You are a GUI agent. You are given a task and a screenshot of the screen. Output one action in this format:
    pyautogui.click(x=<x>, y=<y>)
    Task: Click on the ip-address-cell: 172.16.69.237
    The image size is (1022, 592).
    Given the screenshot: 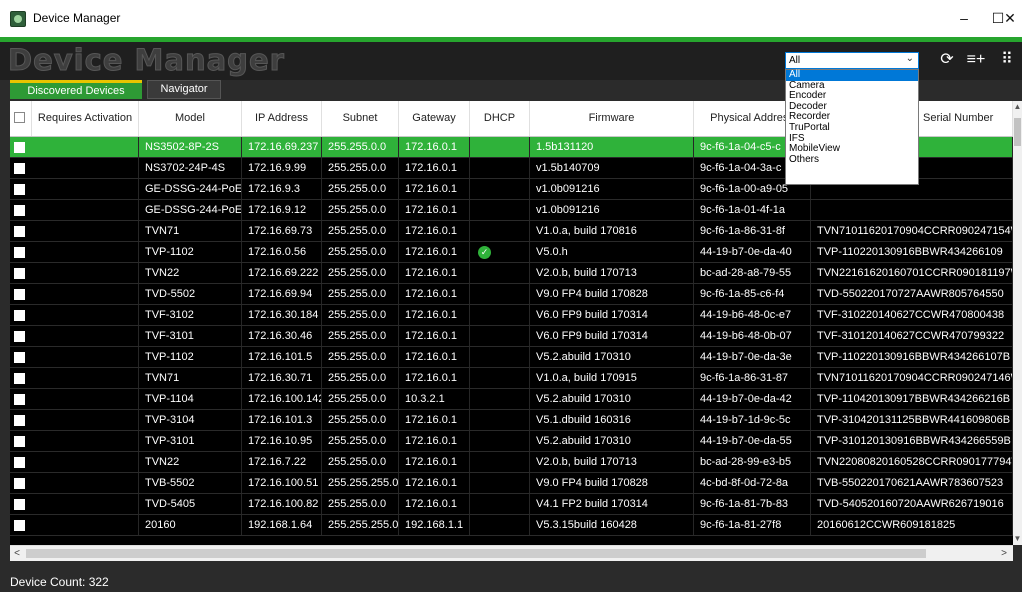 What is the action you would take?
    pyautogui.click(x=282, y=147)
    